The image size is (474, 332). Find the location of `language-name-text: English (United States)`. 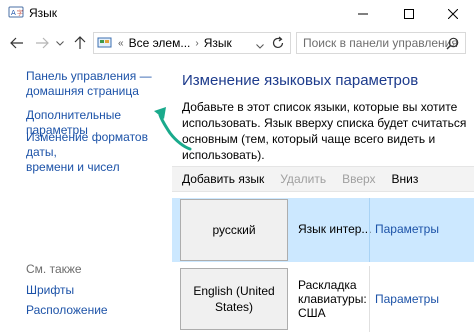

language-name-text: English (United States) is located at coordinates (234, 299).